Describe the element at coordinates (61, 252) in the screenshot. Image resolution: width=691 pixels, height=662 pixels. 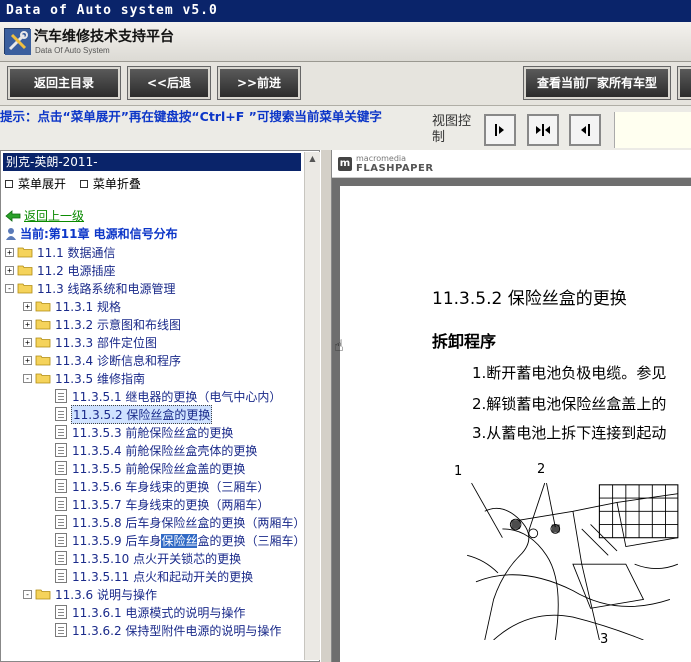
I see `tree-folder-item: +11.1 数据通信` at that location.